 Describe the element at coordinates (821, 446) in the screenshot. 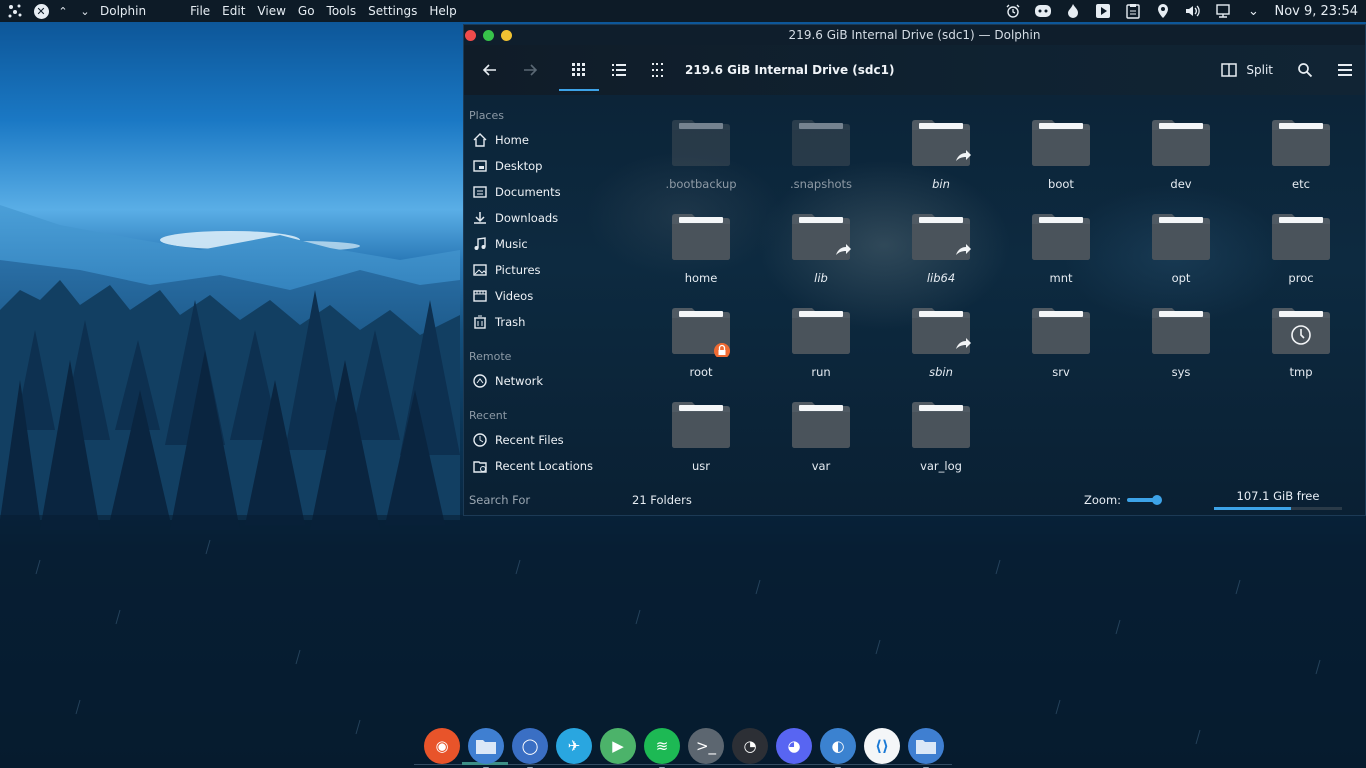

I see `folder-item: var` at that location.